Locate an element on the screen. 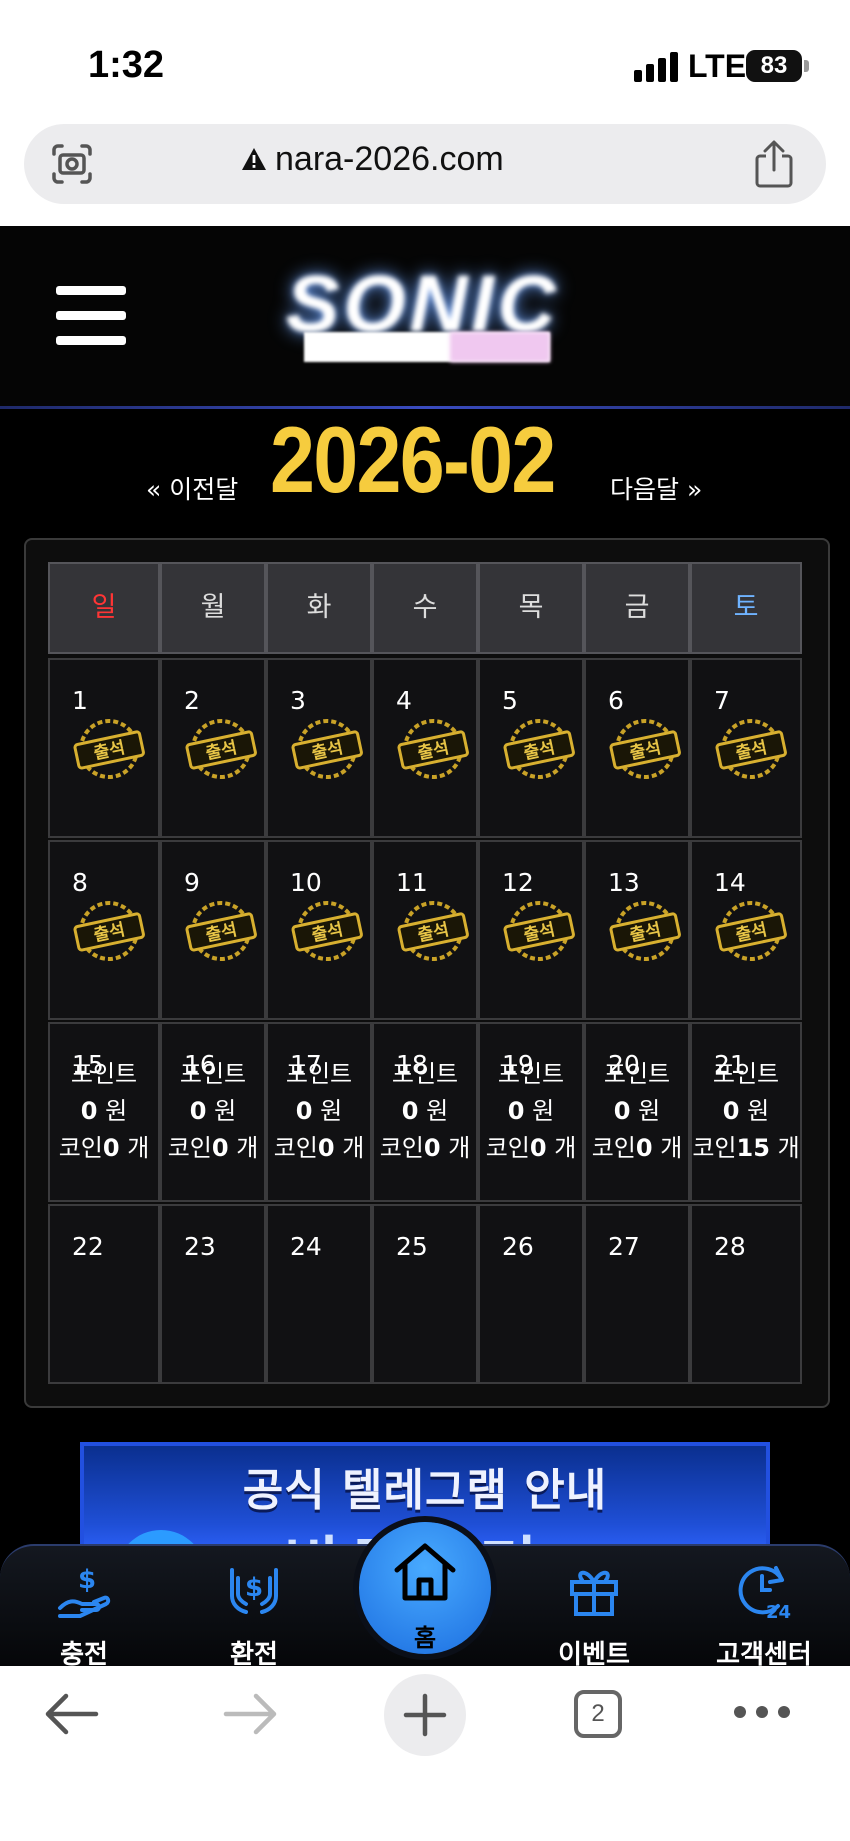 The width and height of the screenshot is (850, 1841). current-month: 2026-02 is located at coordinates (413, 459).